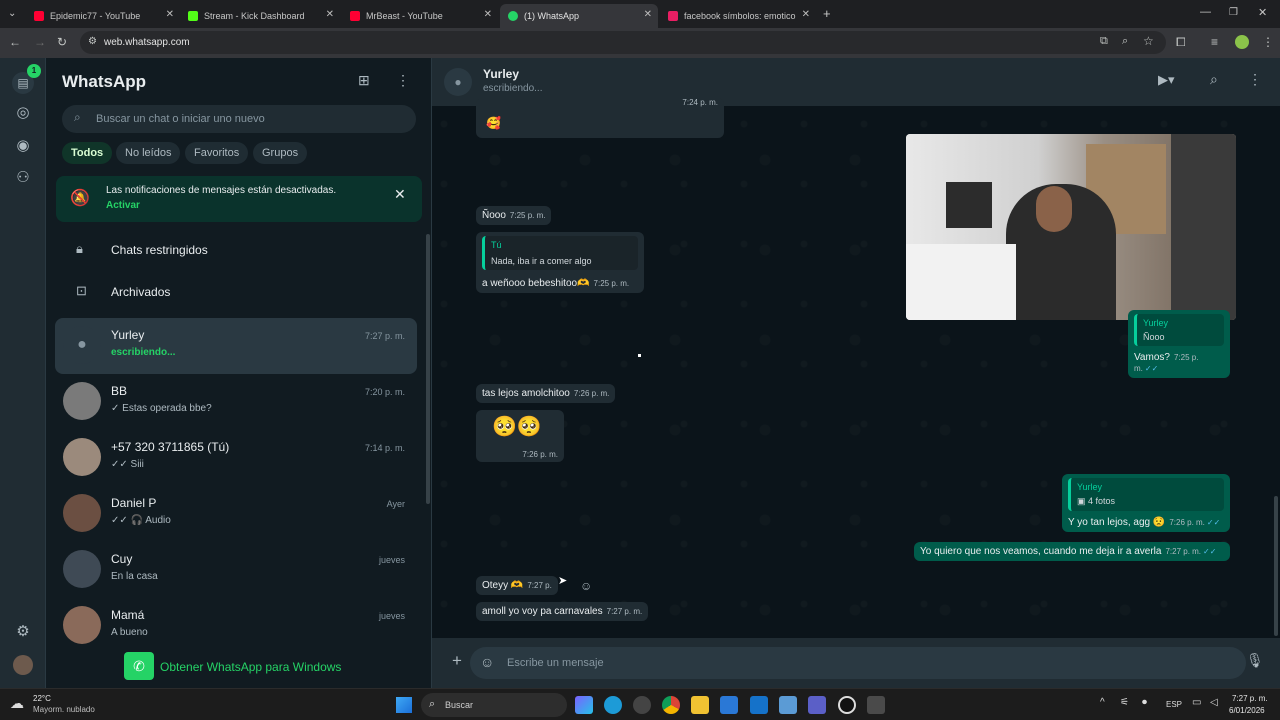 This screenshot has width=1280, height=720. What do you see at coordinates (487, 662) in the screenshot?
I see `emoji-icon: ☺` at bounding box center [487, 662].